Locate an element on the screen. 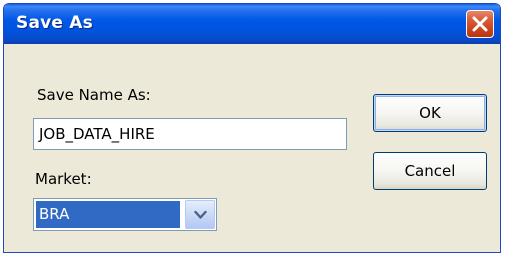  cancel-button: Cancel is located at coordinates (430, 171).